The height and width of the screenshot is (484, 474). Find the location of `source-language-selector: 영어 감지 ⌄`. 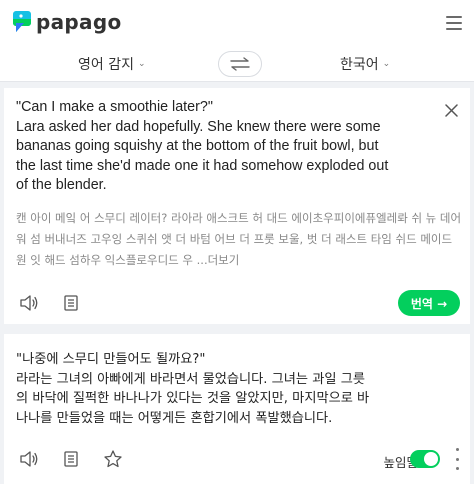

source-language-selector: 영어 감지 ⌄ is located at coordinates (112, 64).